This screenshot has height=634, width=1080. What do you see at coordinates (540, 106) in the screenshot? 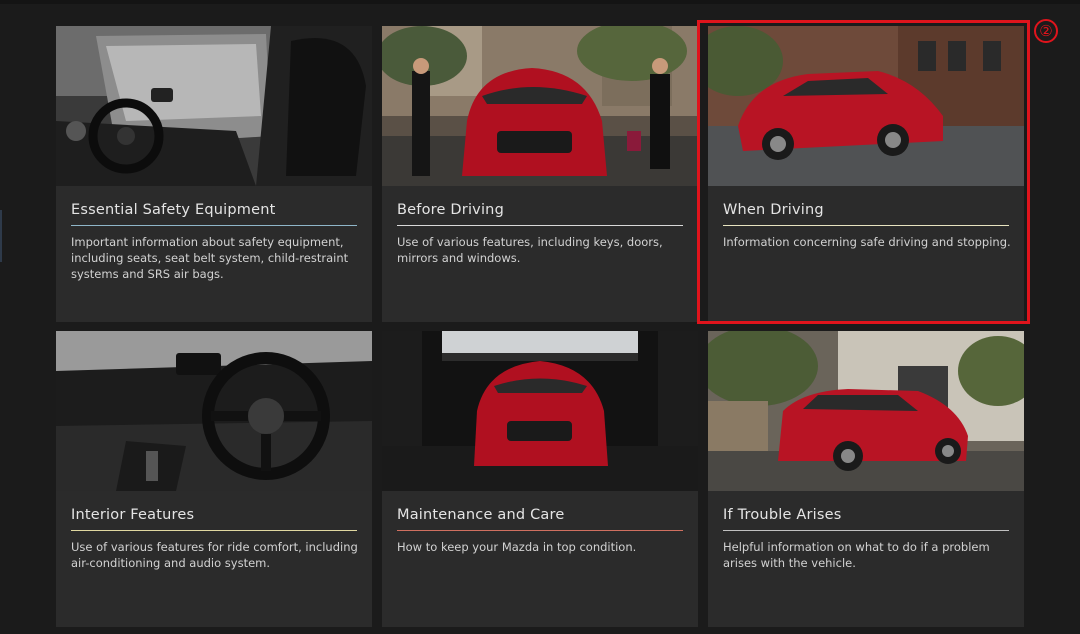
I see `car-front-street-people-image` at bounding box center [540, 106].